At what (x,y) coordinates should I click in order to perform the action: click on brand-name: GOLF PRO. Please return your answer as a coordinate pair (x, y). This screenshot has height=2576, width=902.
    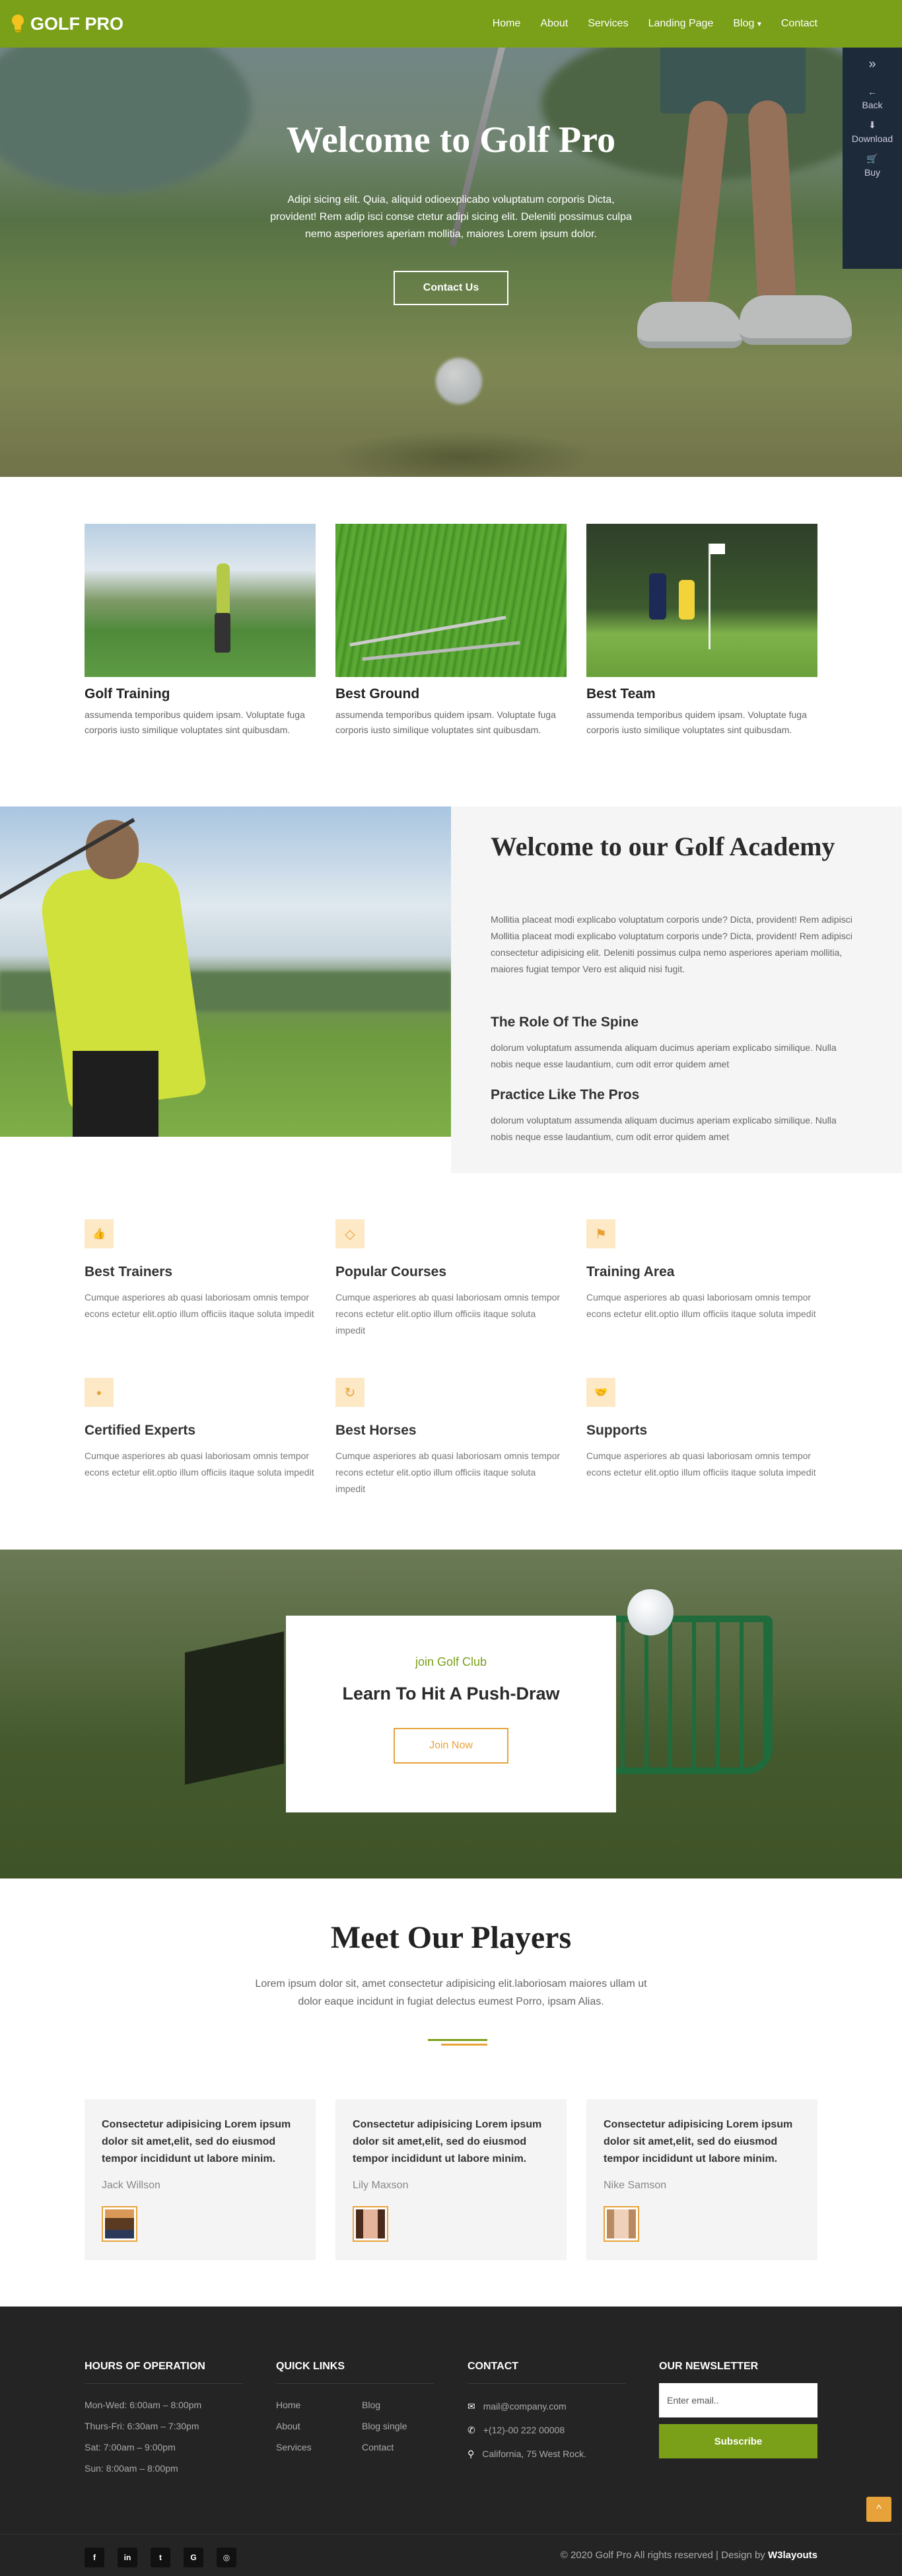
    Looking at the image, I should click on (76, 24).